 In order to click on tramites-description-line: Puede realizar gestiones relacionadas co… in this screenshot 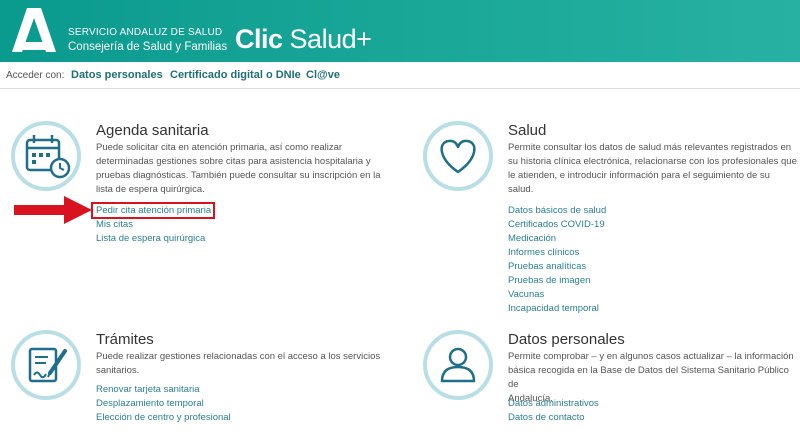, I will do `click(238, 356)`.